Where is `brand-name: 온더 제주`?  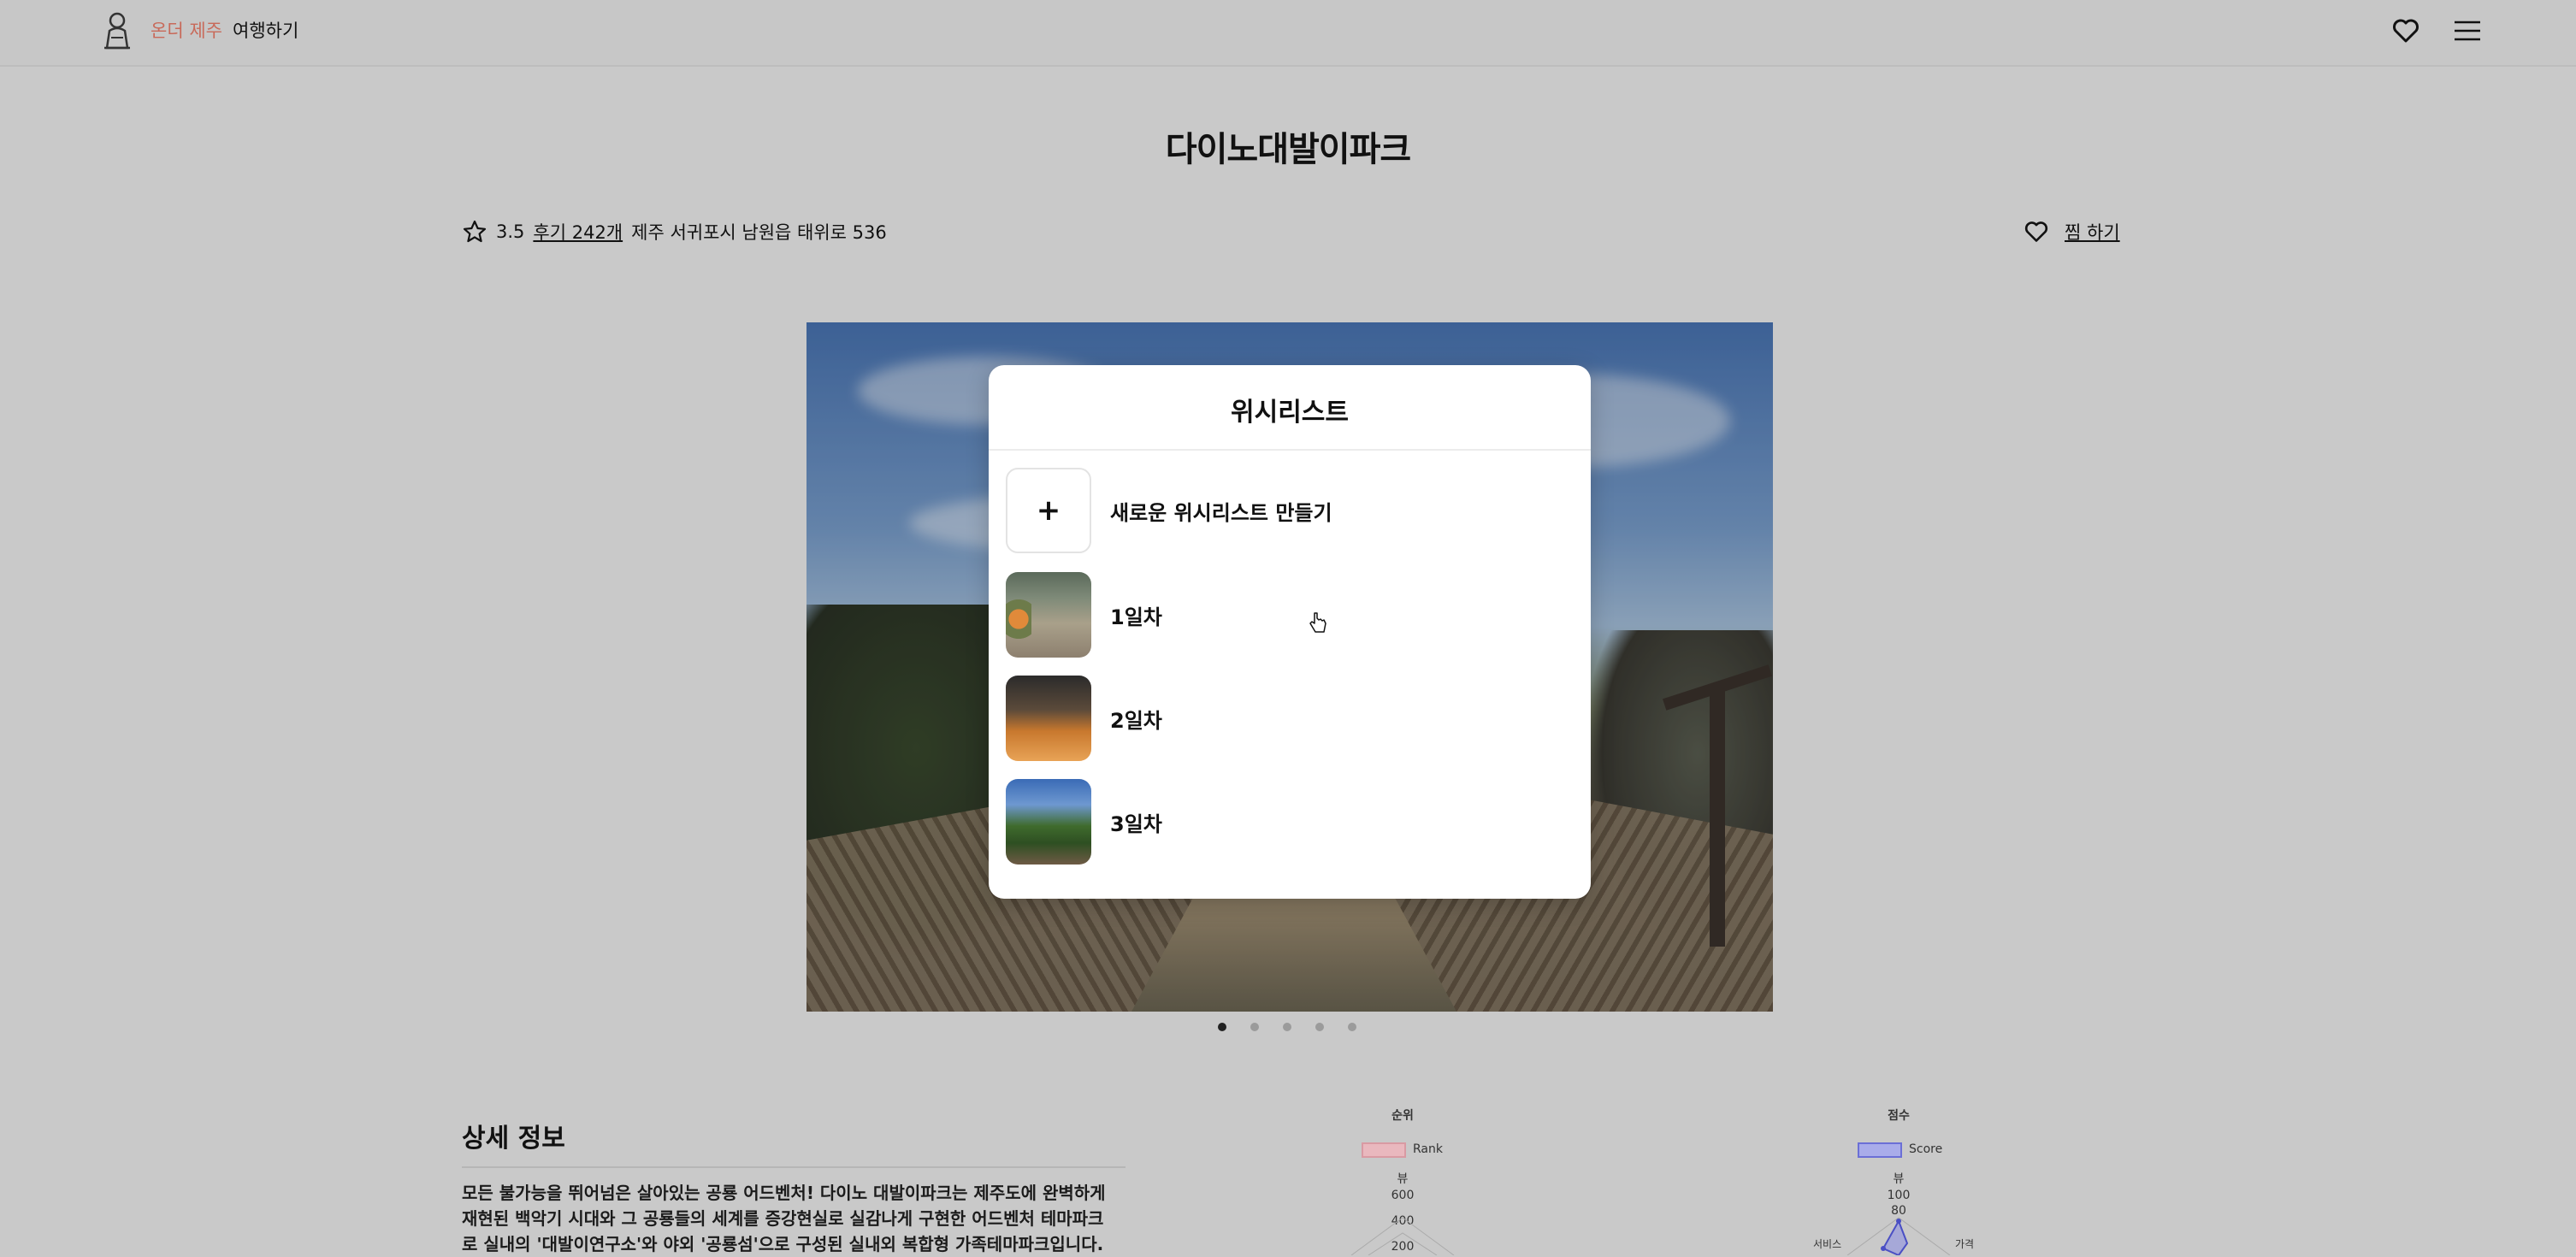
brand-name: 온더 제주 is located at coordinates (186, 30).